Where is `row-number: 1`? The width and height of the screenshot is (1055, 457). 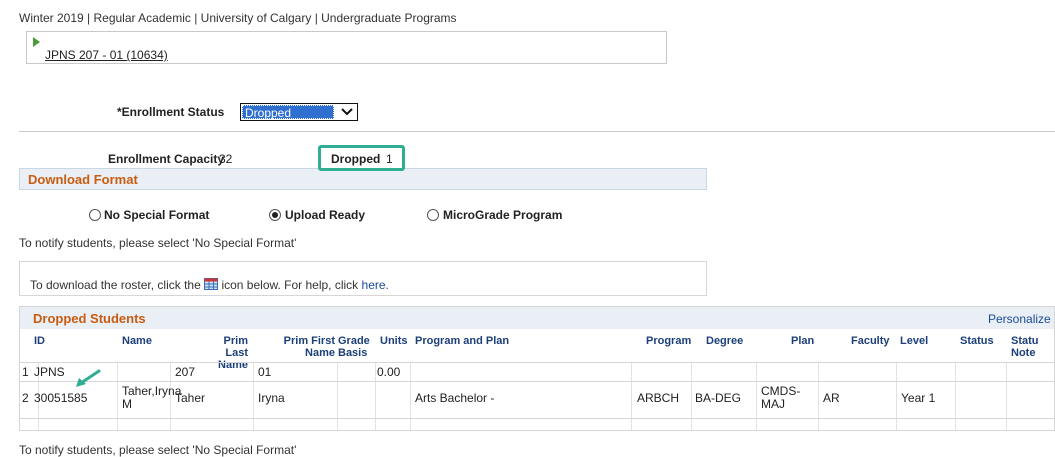
row-number: 1 is located at coordinates (25, 372).